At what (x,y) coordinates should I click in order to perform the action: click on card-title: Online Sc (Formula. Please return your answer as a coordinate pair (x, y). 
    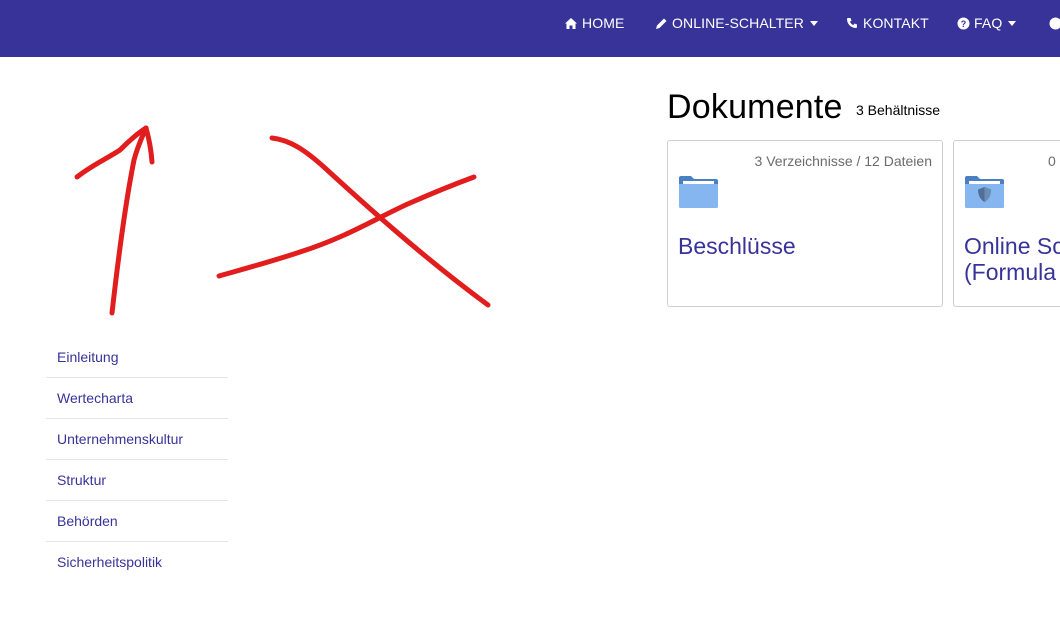
    Looking at the image, I should click on (1012, 259).